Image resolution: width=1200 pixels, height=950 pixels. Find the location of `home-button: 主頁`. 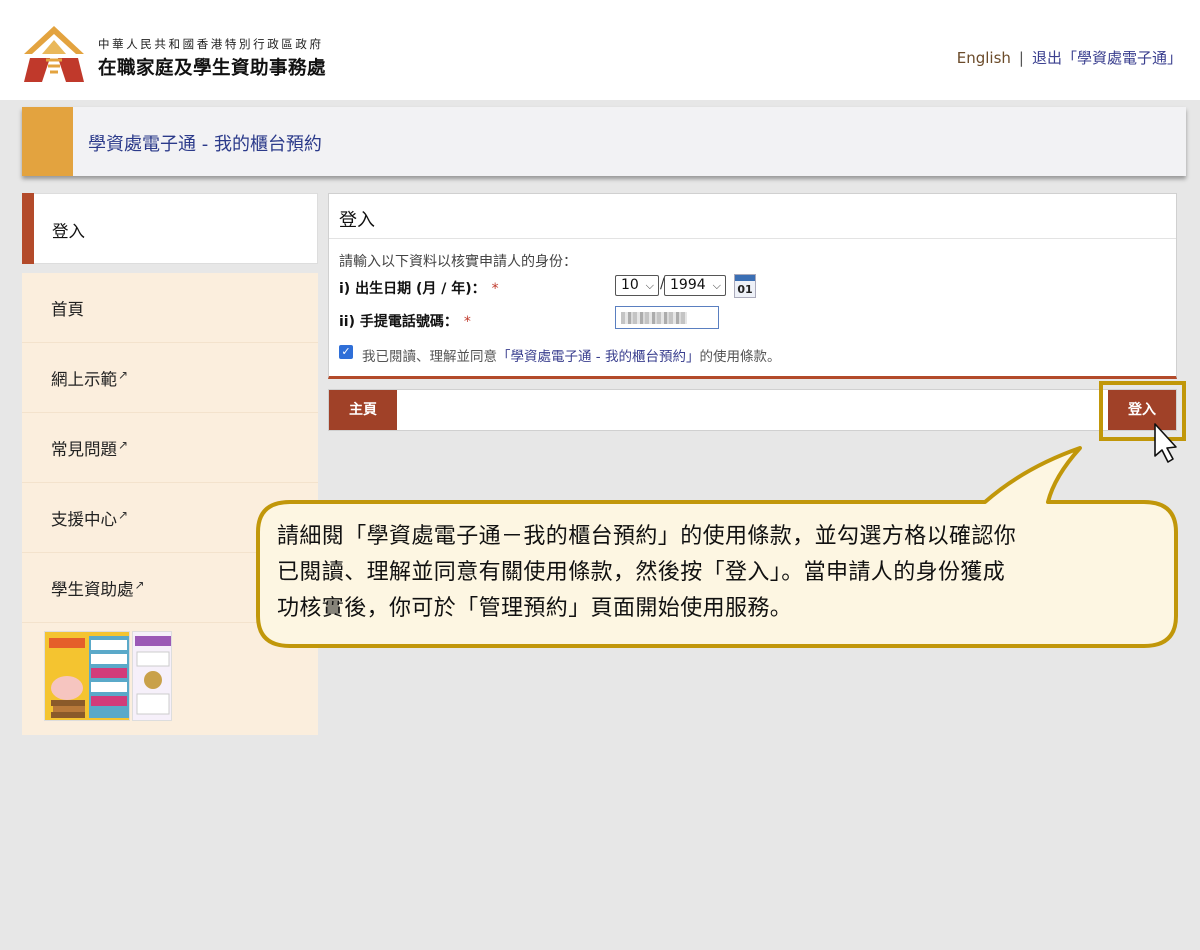

home-button: 主頁 is located at coordinates (363, 410).